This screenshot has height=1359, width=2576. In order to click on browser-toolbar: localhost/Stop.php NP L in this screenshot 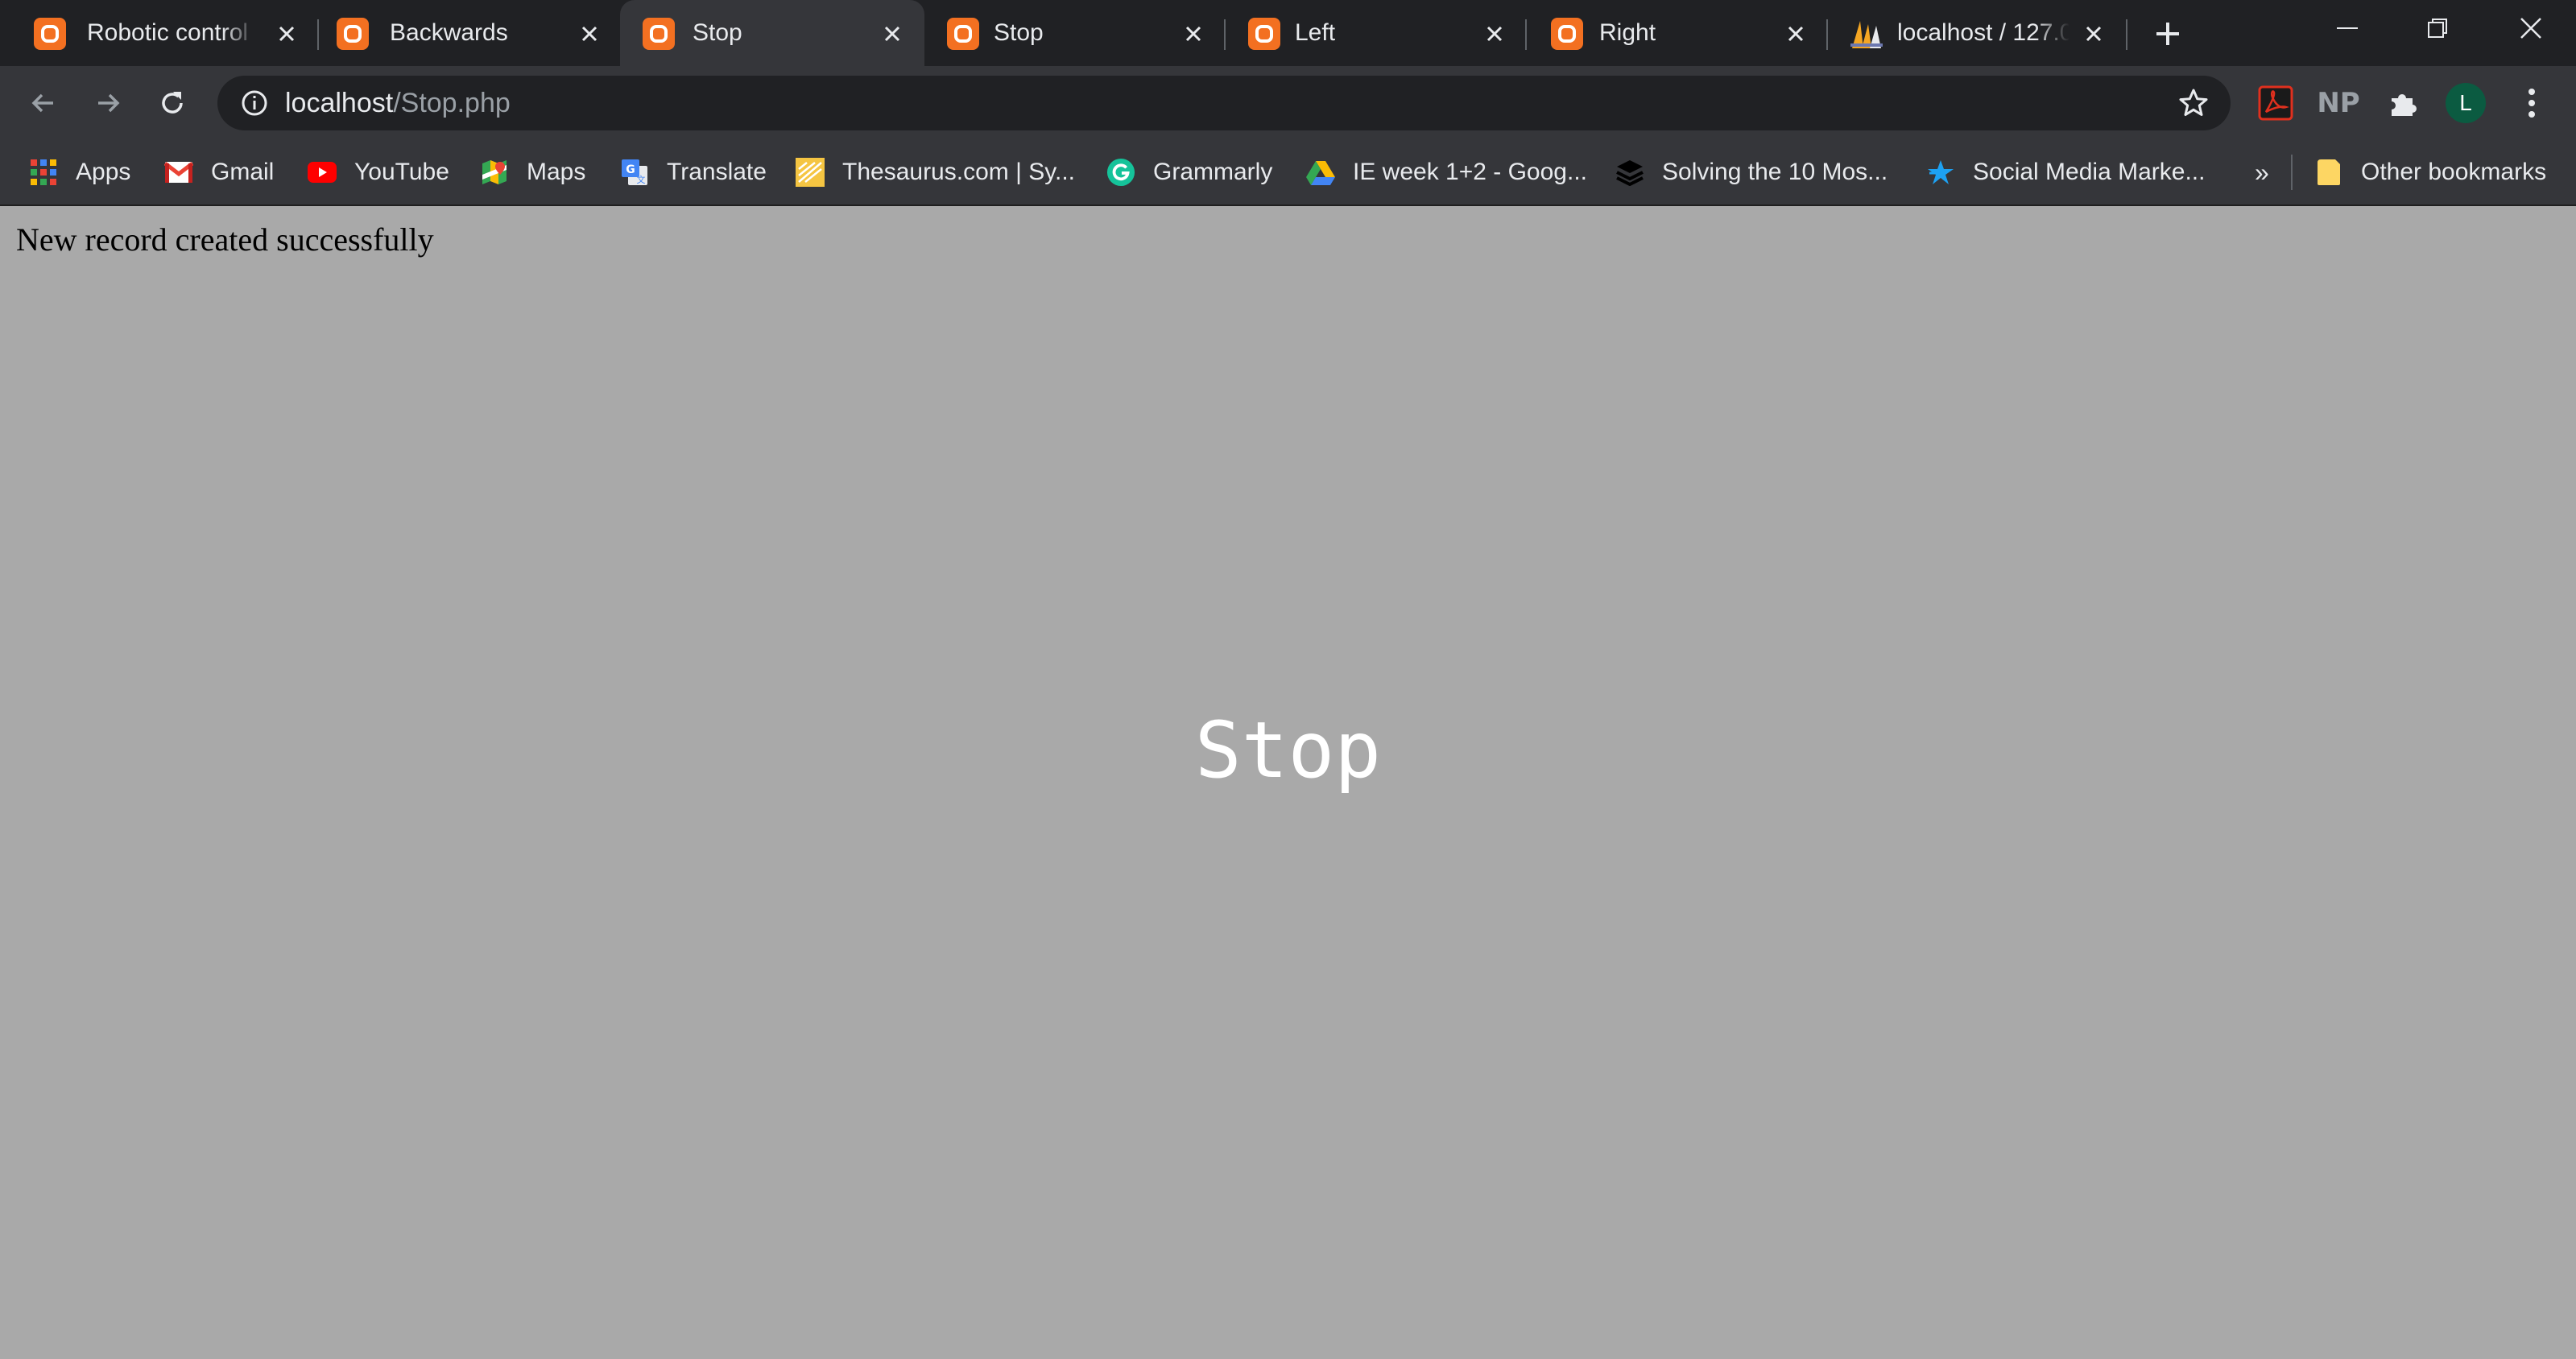, I will do `click(1288, 103)`.